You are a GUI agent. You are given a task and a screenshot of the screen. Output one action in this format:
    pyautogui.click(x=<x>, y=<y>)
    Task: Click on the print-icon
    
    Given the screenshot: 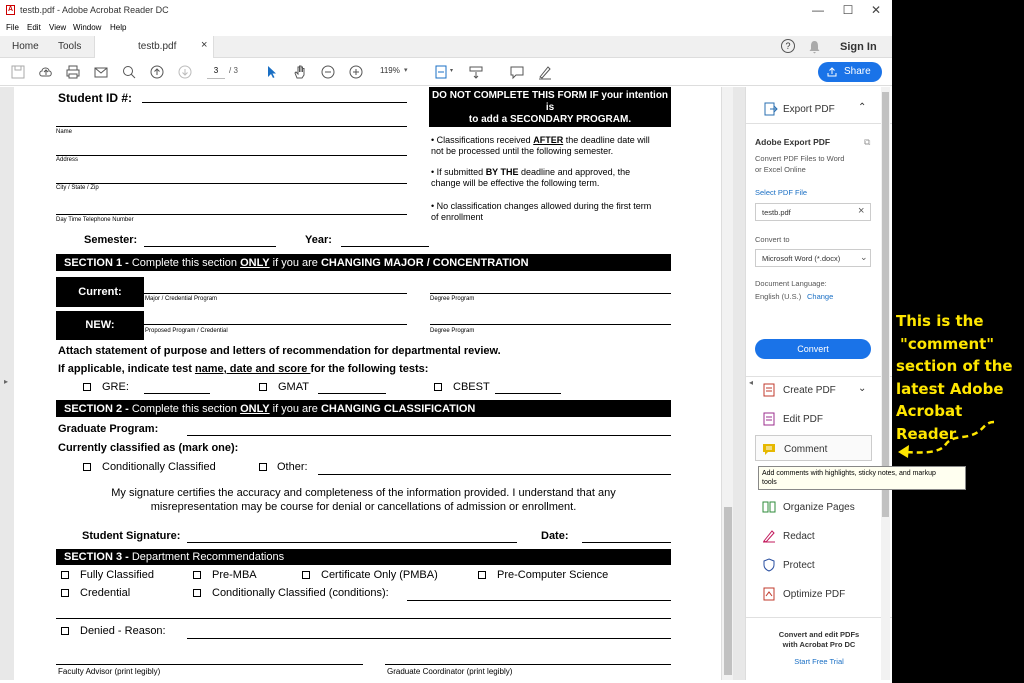 What is the action you would take?
    pyautogui.click(x=73, y=72)
    